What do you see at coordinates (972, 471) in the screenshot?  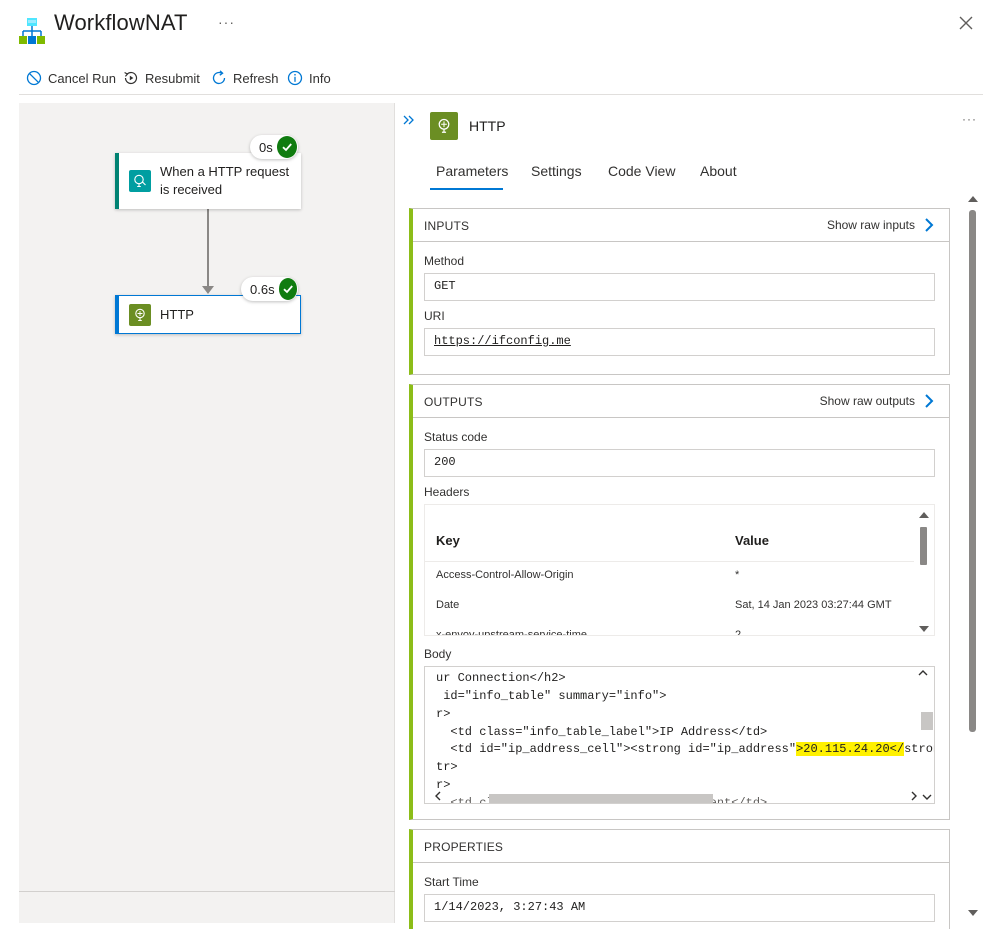 I see `pane-scroll-thumb` at bounding box center [972, 471].